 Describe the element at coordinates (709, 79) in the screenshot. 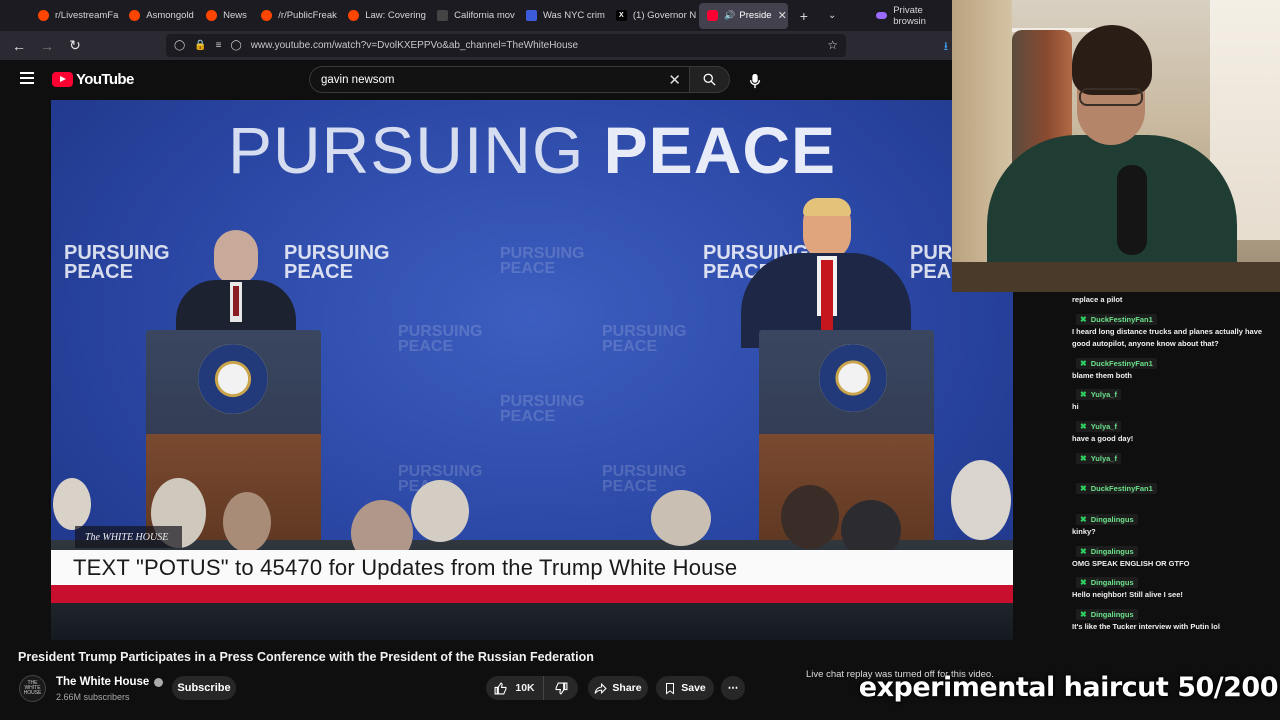

I see `search-button` at that location.